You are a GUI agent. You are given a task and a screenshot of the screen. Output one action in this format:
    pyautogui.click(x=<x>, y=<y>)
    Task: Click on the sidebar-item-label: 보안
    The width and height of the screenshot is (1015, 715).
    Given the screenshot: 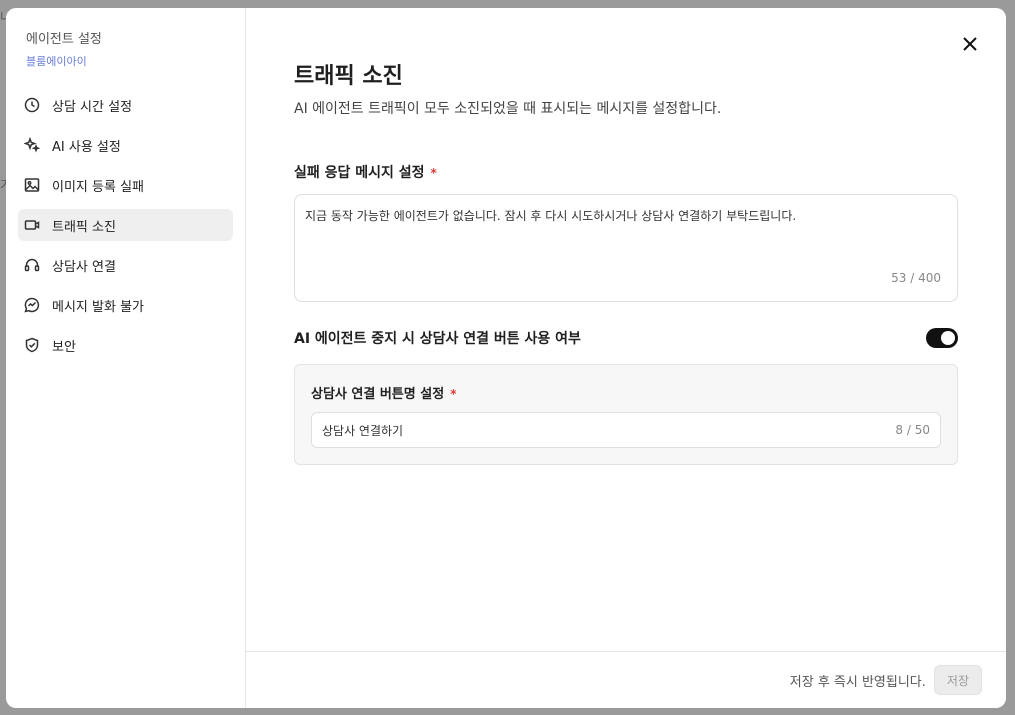 What is the action you would take?
    pyautogui.click(x=64, y=347)
    